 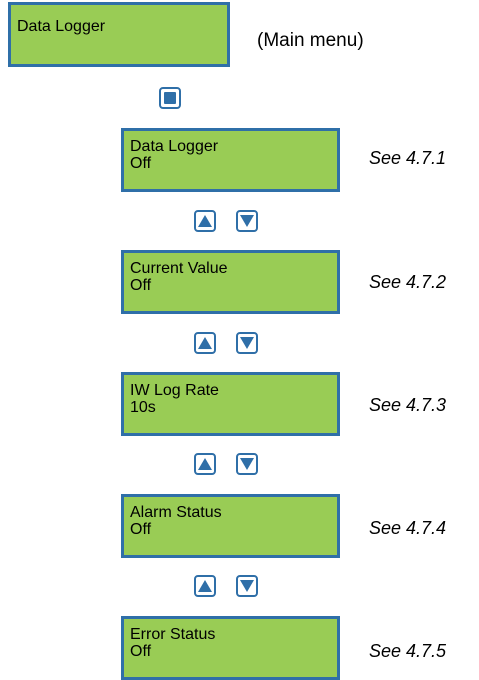 What do you see at coordinates (408, 651) in the screenshot?
I see `section-reference: See 4.7.5` at bounding box center [408, 651].